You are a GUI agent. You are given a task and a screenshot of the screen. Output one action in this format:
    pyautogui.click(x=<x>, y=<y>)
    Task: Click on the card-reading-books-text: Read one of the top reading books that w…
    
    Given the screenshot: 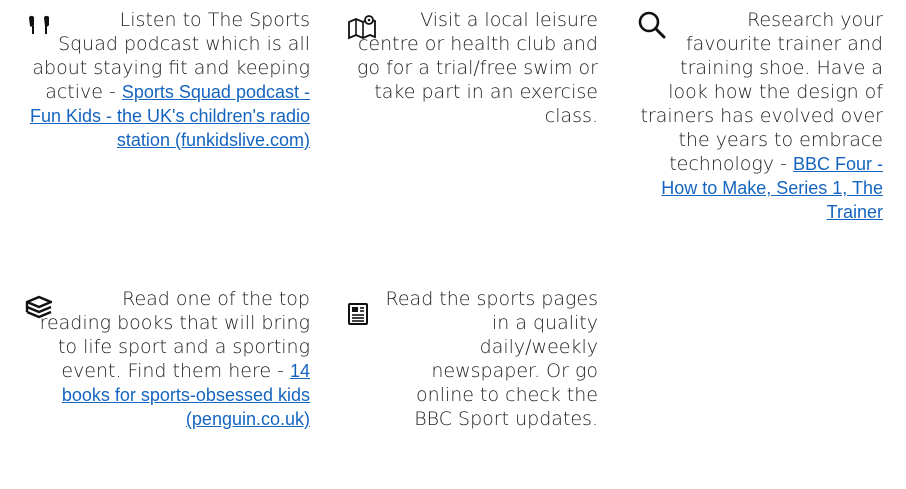 What is the action you would take?
    pyautogui.click(x=174, y=358)
    